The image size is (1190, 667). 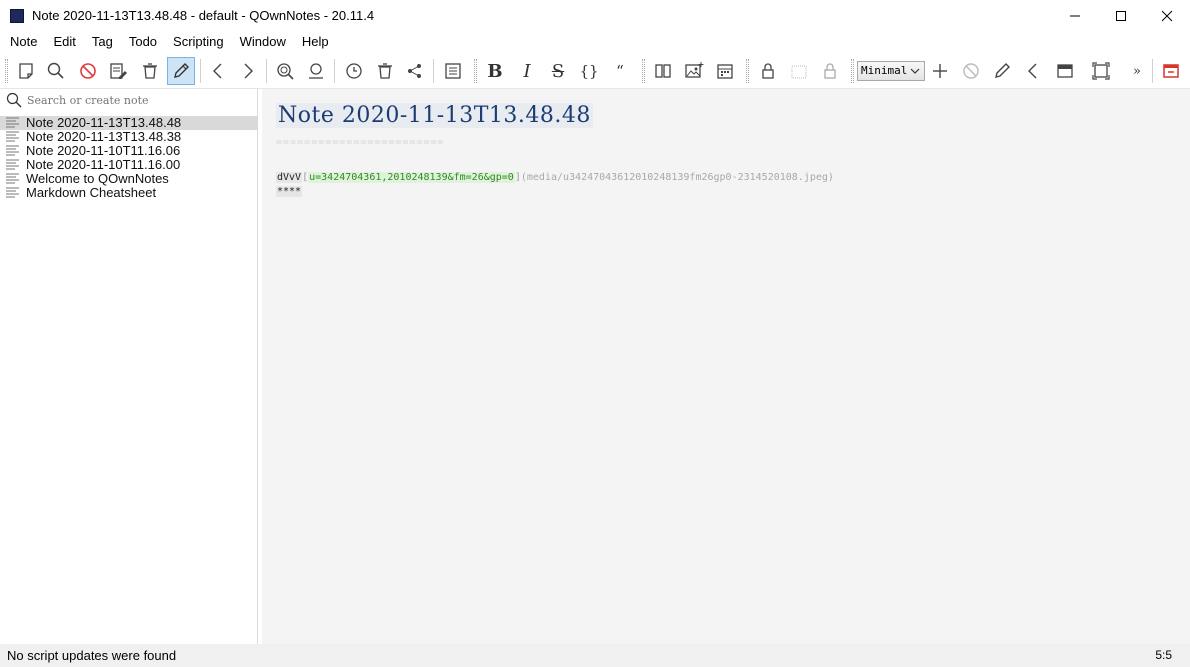 I want to click on app-icon, so click(x=17, y=15).